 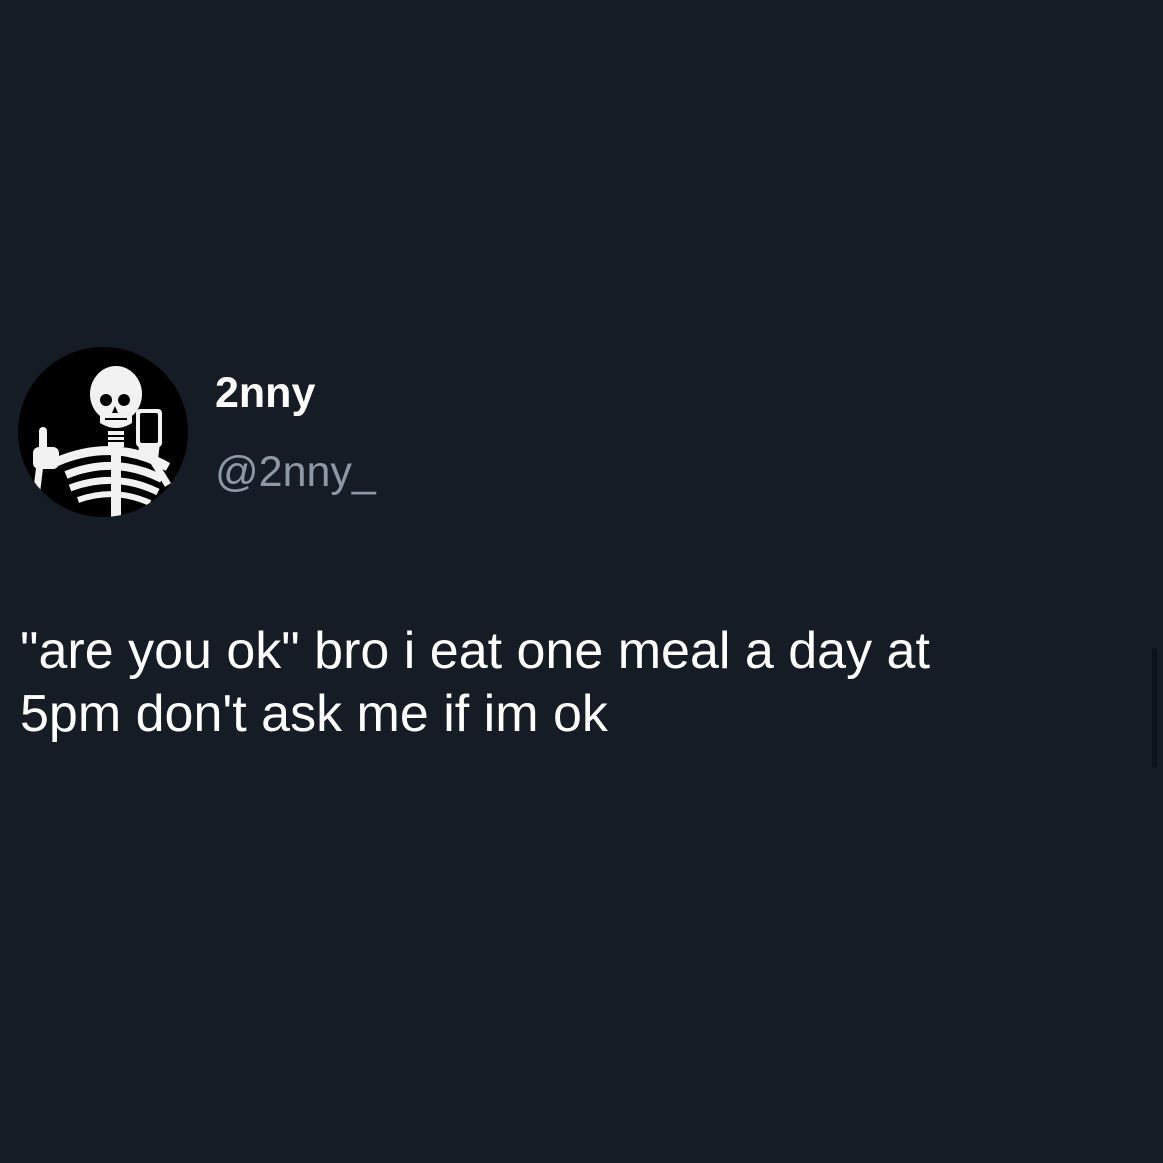 I want to click on user-handle: @2nny_, so click(x=295, y=472).